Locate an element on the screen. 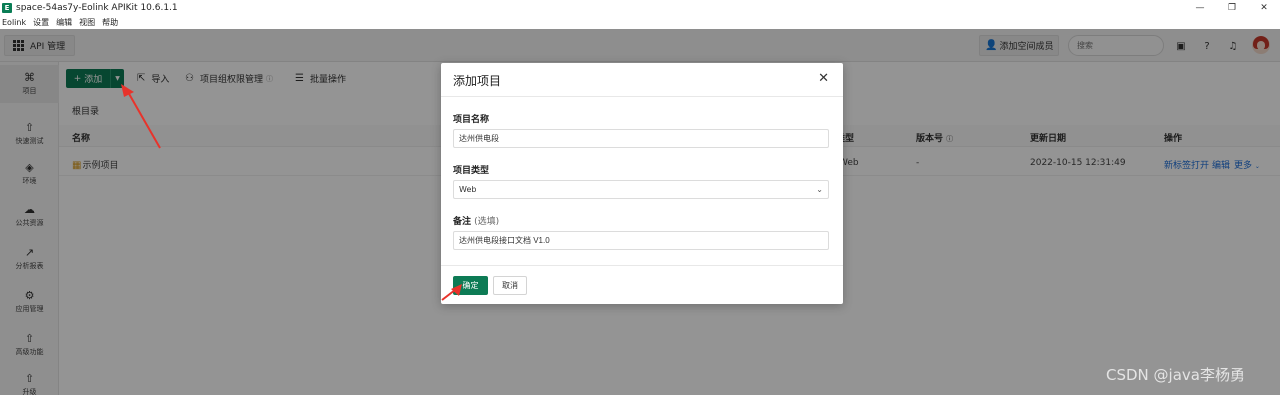 This screenshot has width=1280, height=395. project-type-value: Web is located at coordinates (468, 189).